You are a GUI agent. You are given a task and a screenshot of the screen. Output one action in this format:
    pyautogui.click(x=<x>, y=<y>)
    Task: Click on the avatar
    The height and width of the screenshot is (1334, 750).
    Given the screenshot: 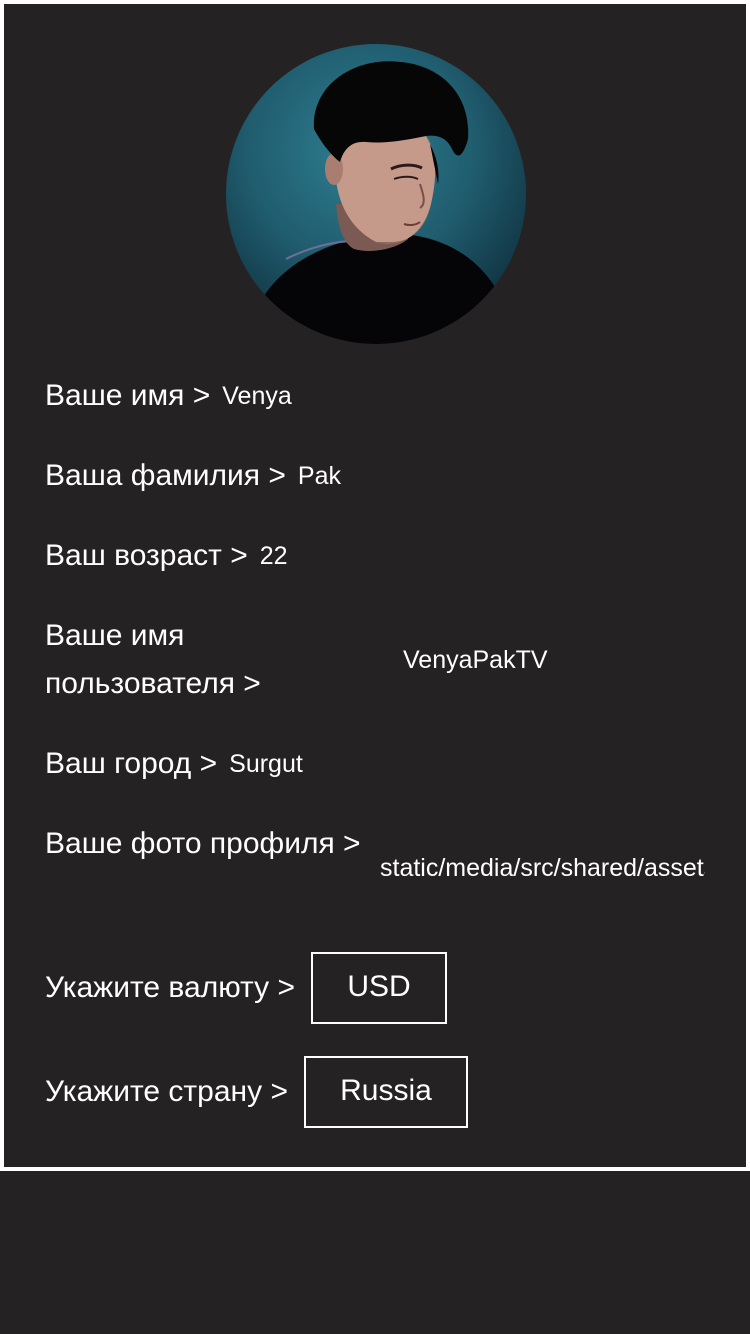 What is the action you would take?
    pyautogui.click(x=376, y=194)
    